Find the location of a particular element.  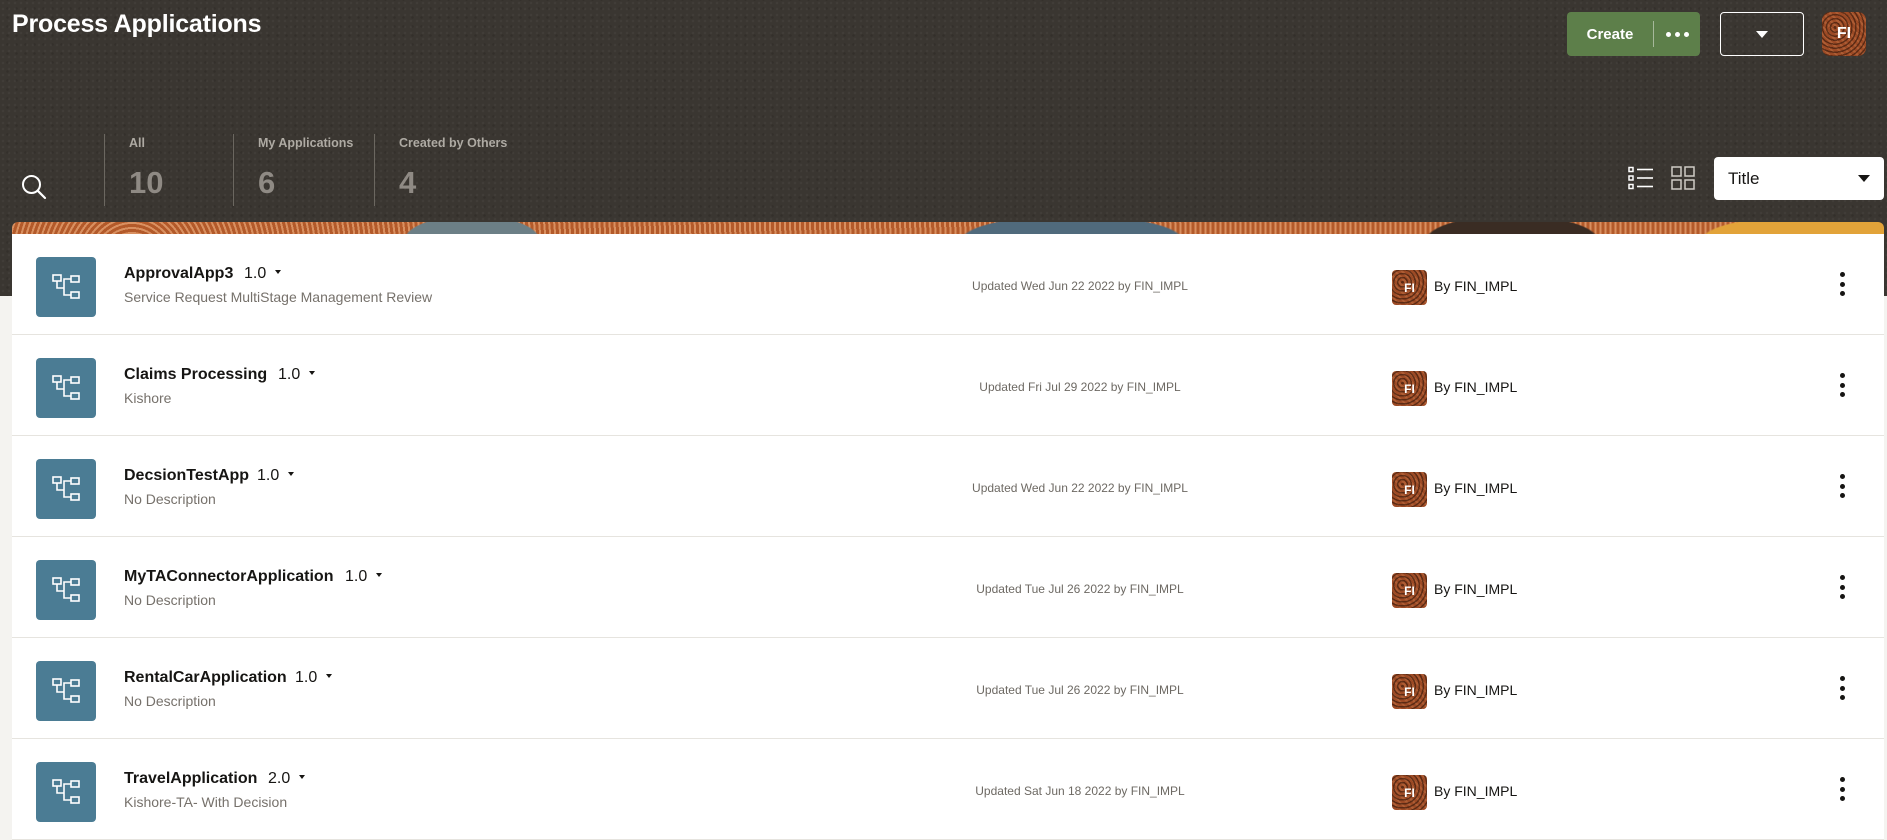

create-more-icon is located at coordinates (1677, 34).